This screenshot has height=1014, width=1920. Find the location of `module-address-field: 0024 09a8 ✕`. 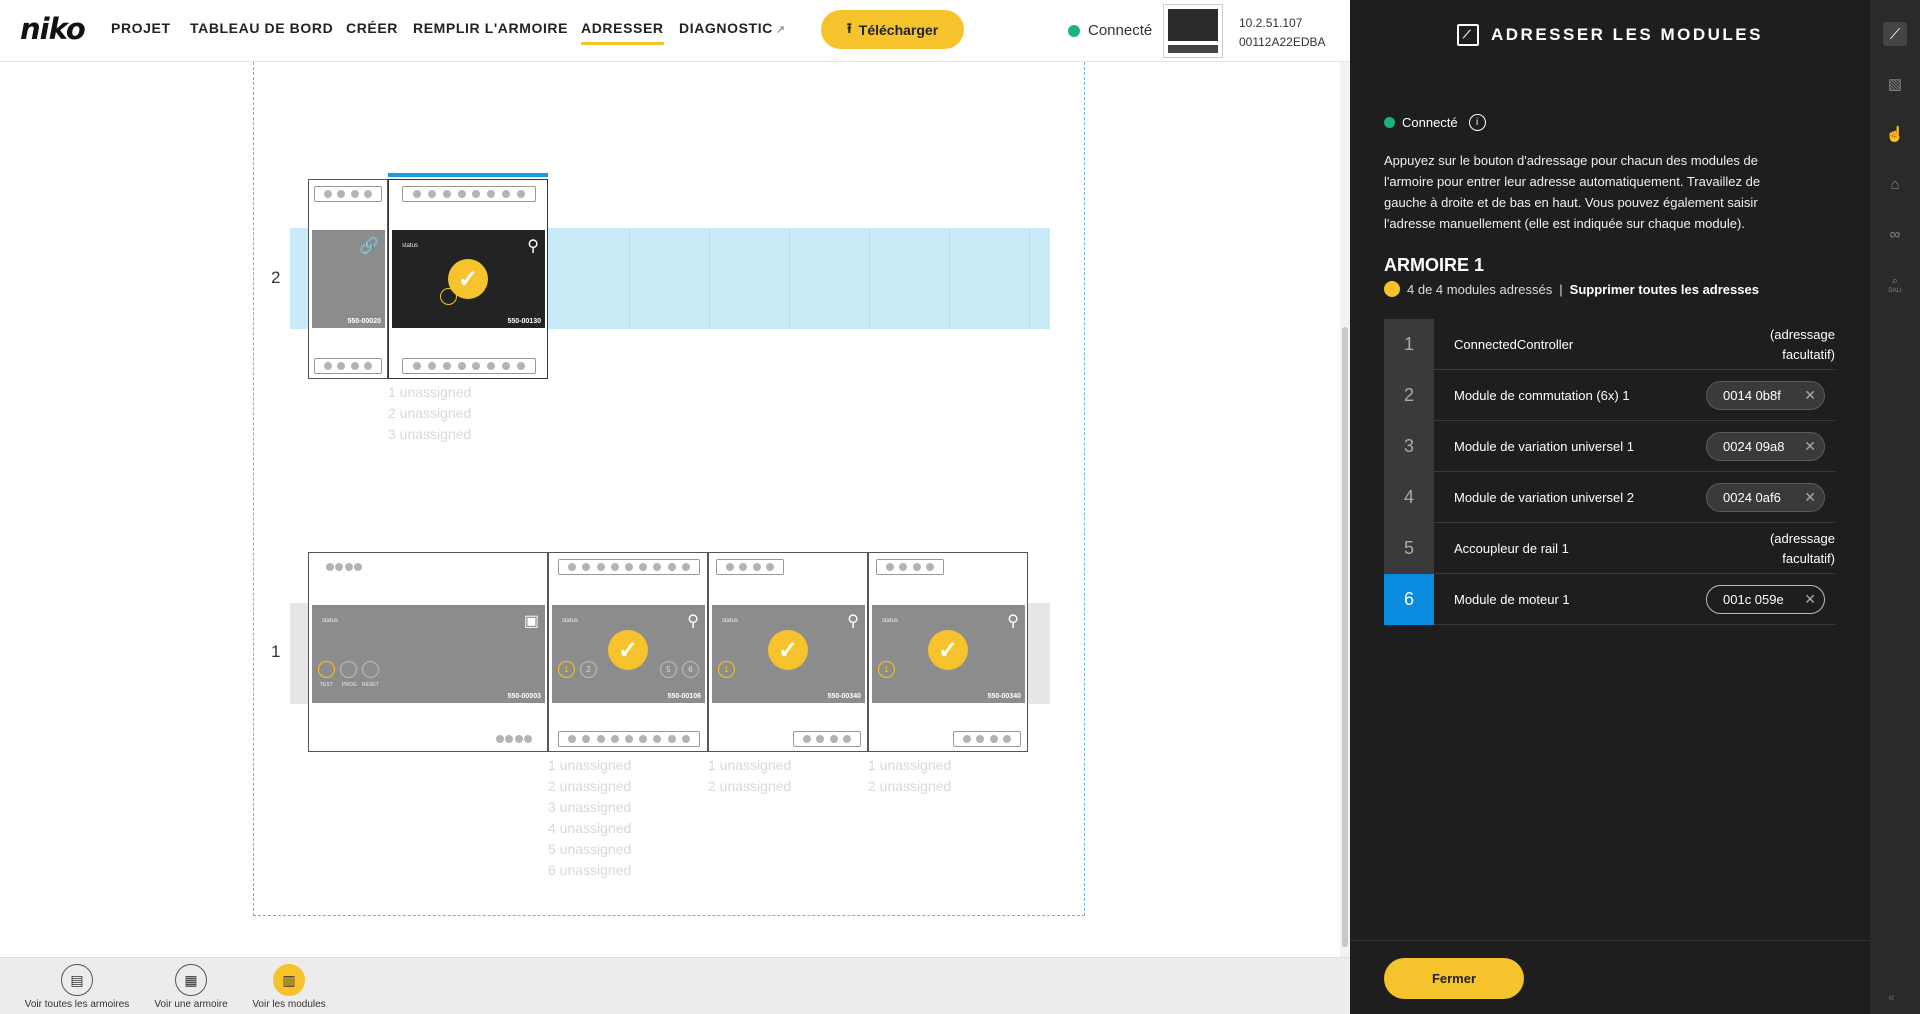

module-address-field: 0024 09a8 ✕ is located at coordinates (1765, 446).